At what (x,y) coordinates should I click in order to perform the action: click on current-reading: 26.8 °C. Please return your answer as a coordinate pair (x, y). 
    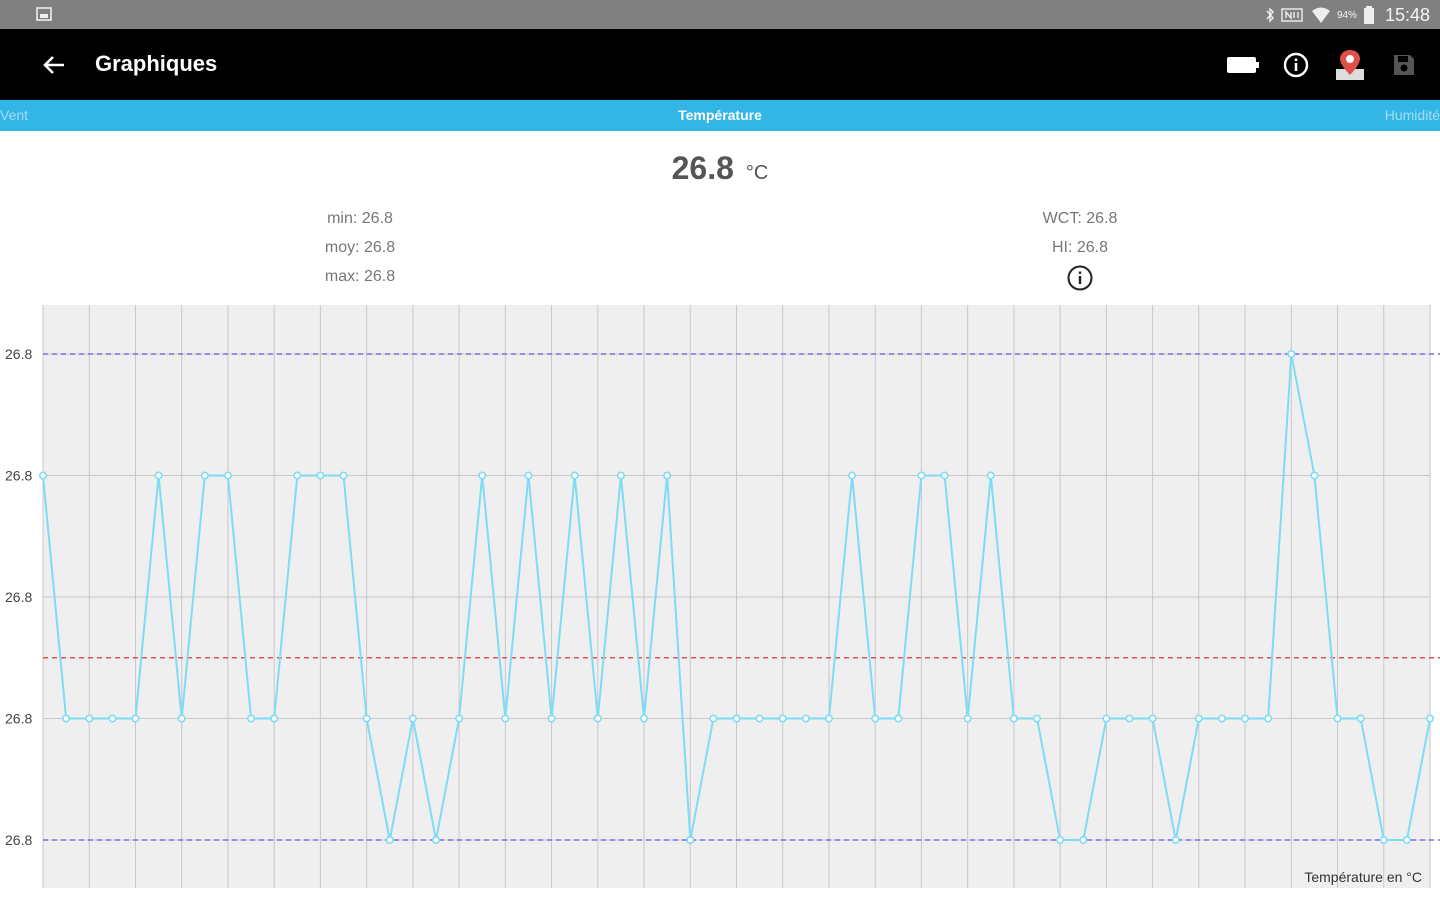
    Looking at the image, I should click on (720, 168).